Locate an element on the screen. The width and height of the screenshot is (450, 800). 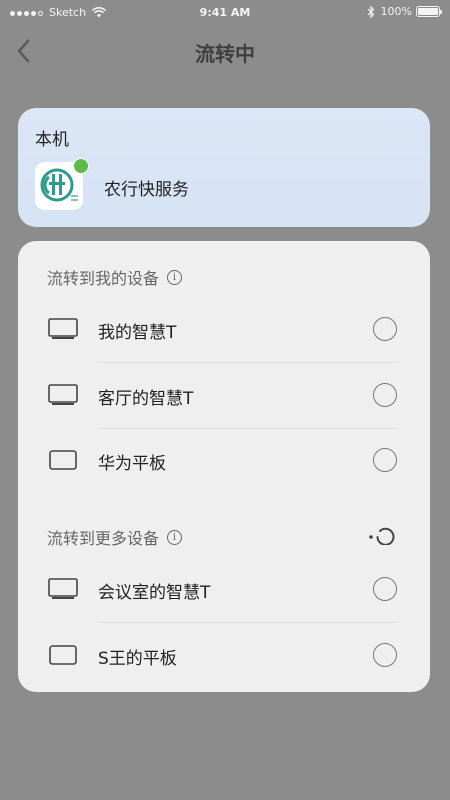
more-devices-section-title: 流转到更多设备 i is located at coordinates (115, 537).